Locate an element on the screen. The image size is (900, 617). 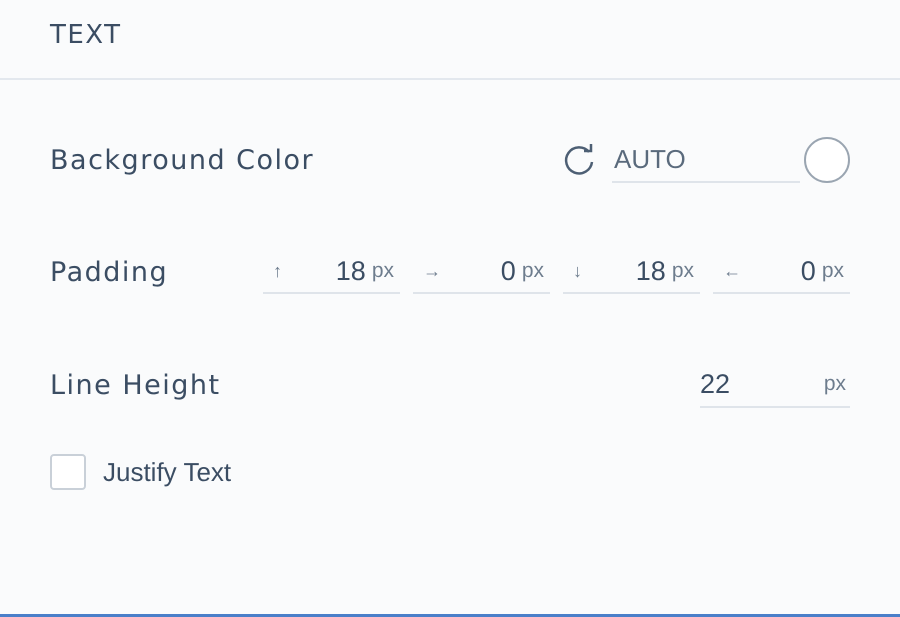
arrow-icon: ↓ is located at coordinates (584, 271).